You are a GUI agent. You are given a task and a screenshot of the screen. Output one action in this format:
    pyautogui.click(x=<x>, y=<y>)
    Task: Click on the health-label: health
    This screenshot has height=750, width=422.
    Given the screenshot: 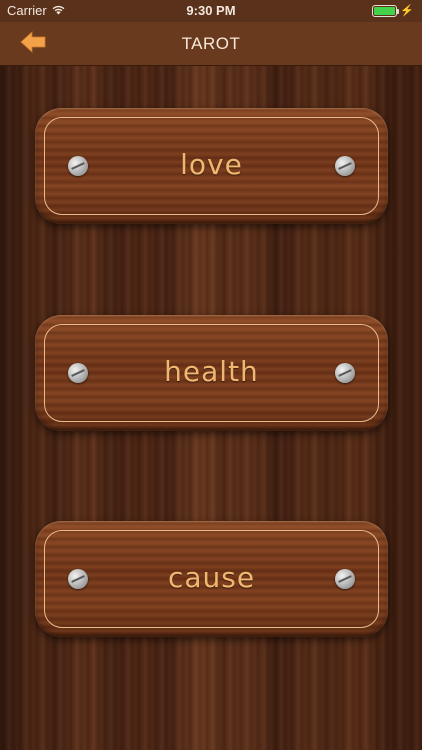 What is the action you would take?
    pyautogui.click(x=211, y=371)
    